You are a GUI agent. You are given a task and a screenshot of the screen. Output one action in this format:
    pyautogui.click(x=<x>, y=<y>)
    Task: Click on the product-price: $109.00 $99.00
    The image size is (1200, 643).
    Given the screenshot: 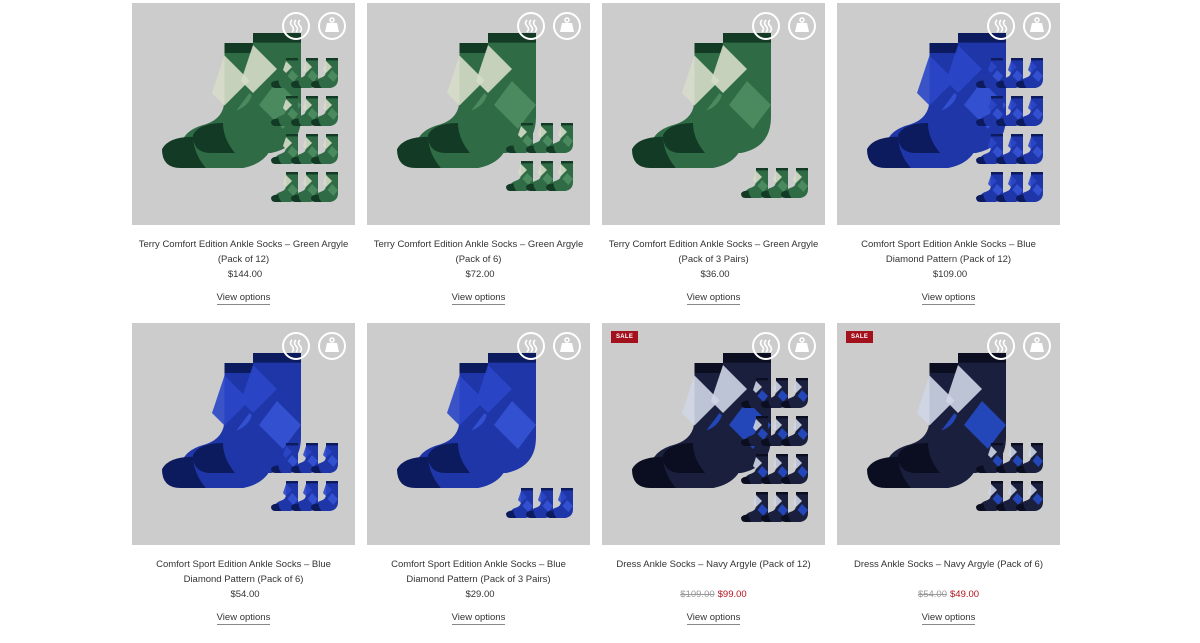 What is the action you would take?
    pyautogui.click(x=713, y=595)
    